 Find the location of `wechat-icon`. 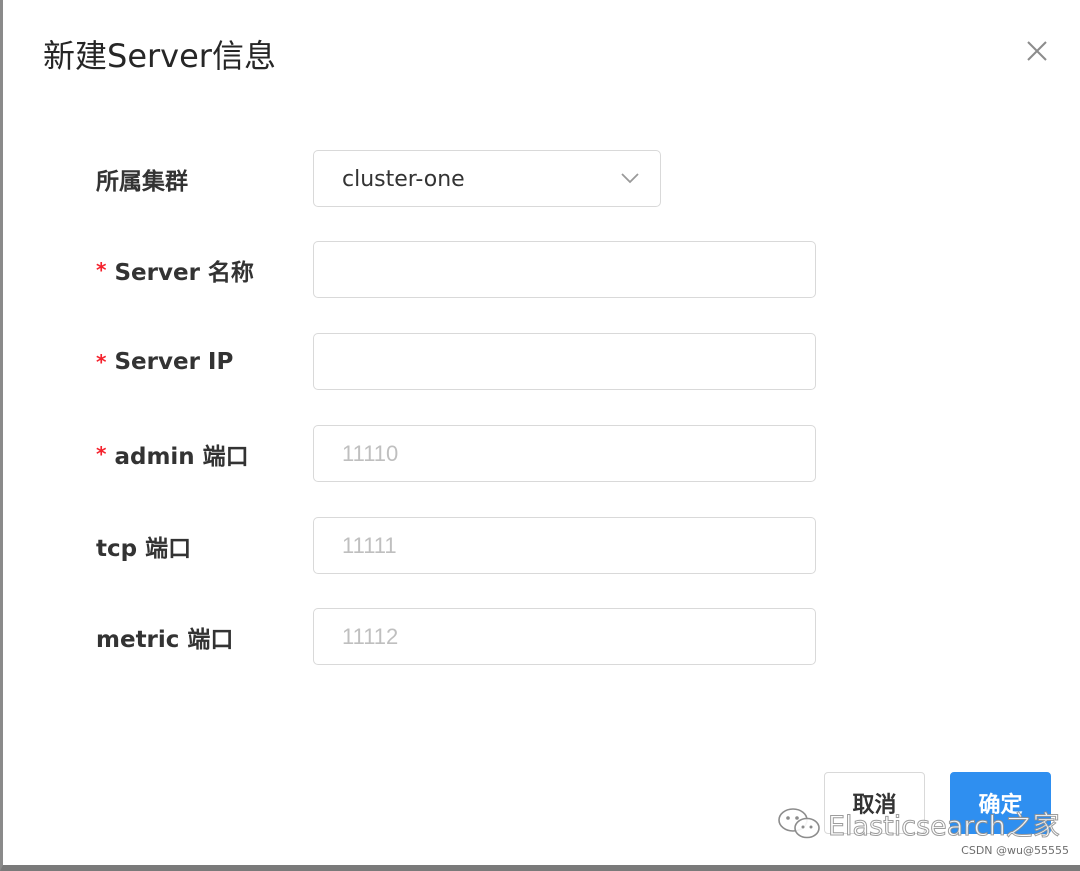

wechat-icon is located at coordinates (799, 823).